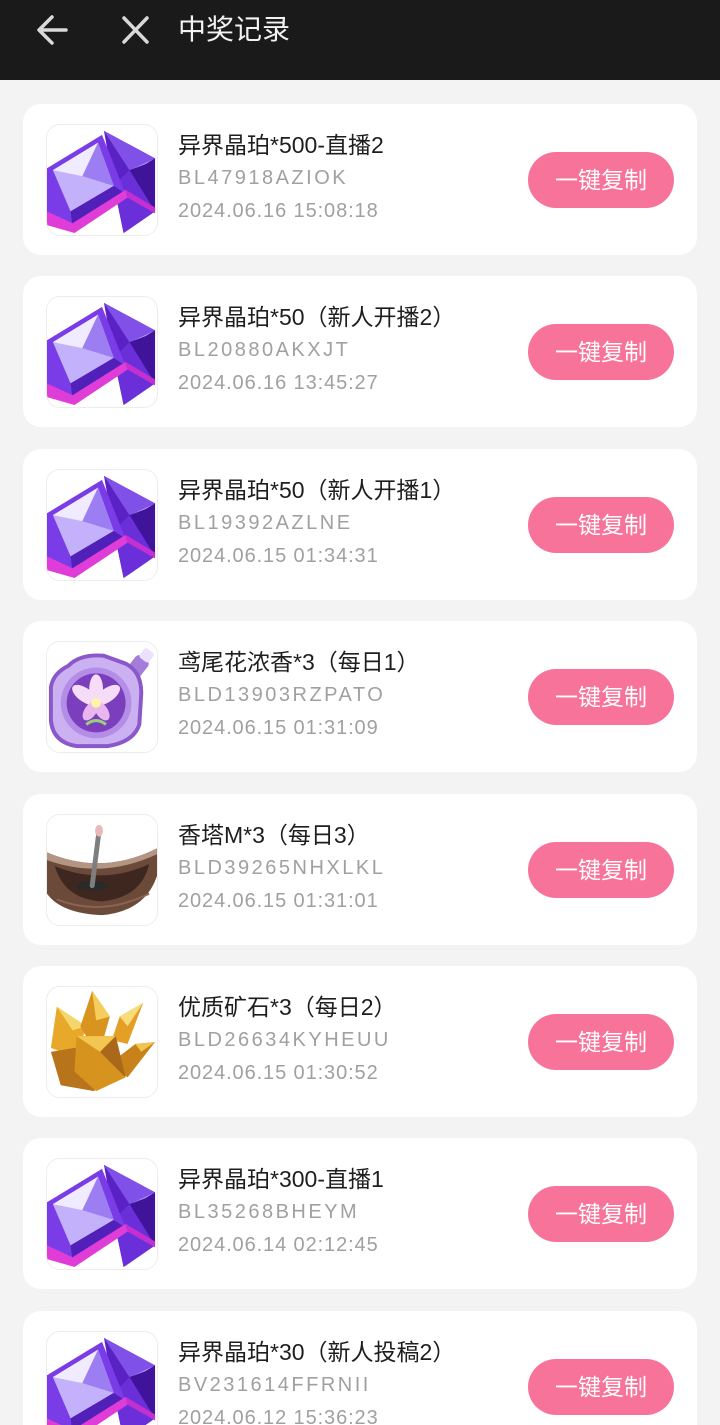 This screenshot has width=720, height=1425. What do you see at coordinates (287, 1006) in the screenshot?
I see `prize-title: 优质矿石*3（每日2）` at bounding box center [287, 1006].